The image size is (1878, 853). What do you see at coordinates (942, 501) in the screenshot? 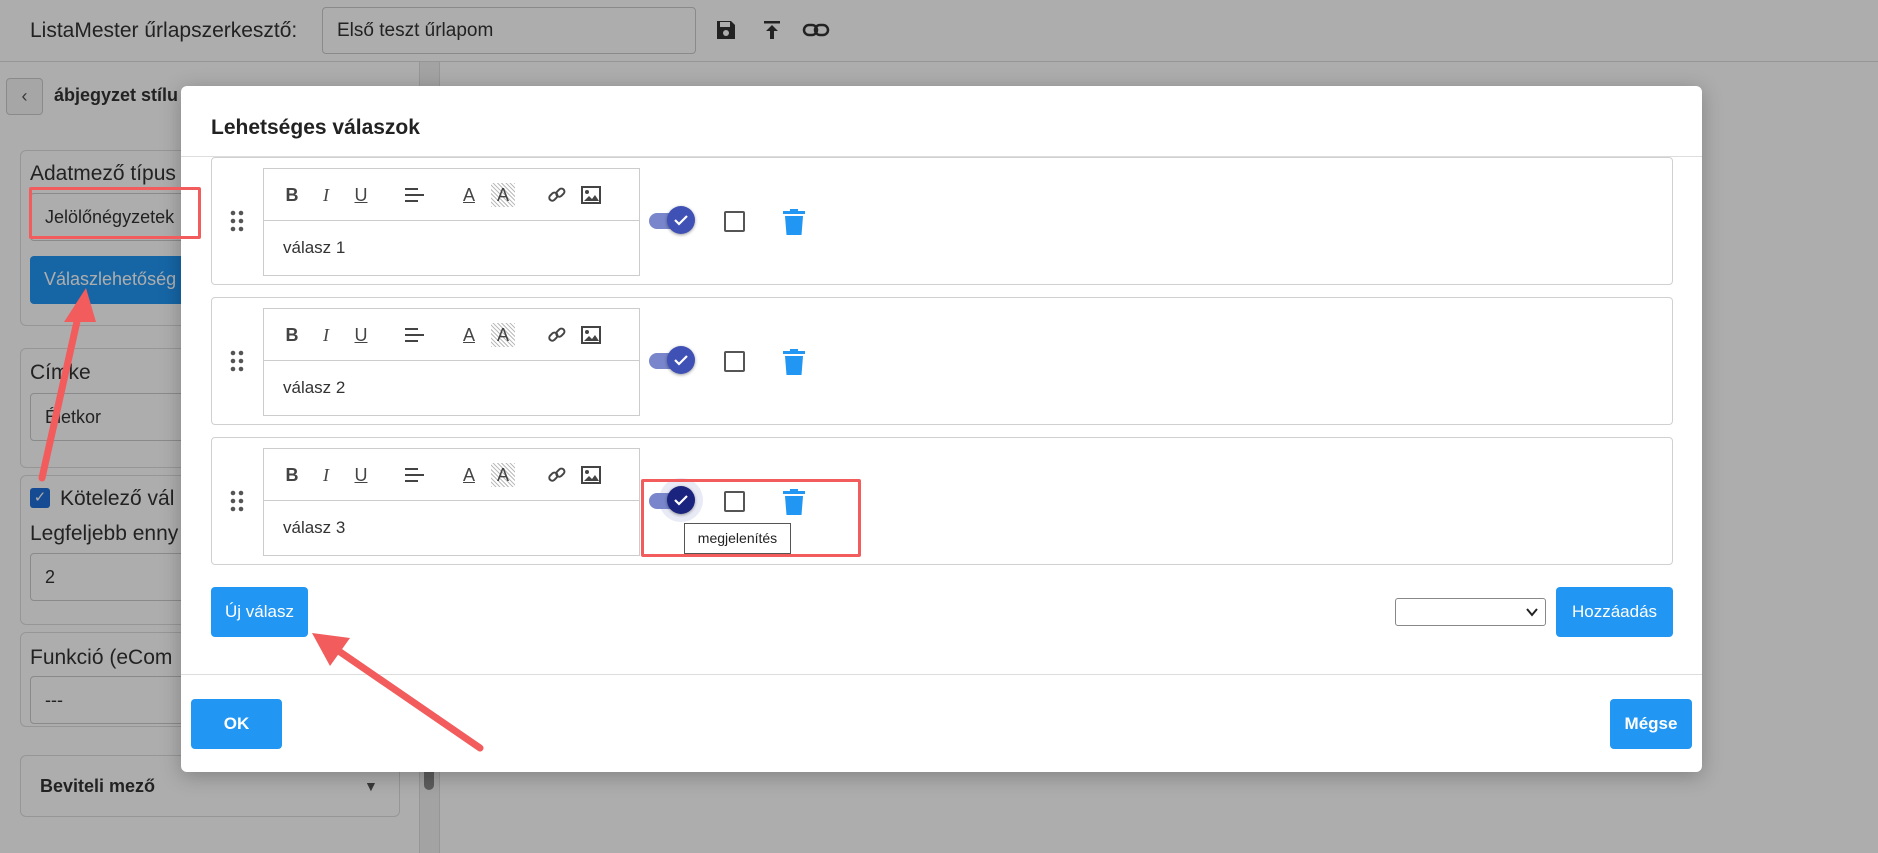
I see `answer-row: B I U A A válasz 3` at bounding box center [942, 501].